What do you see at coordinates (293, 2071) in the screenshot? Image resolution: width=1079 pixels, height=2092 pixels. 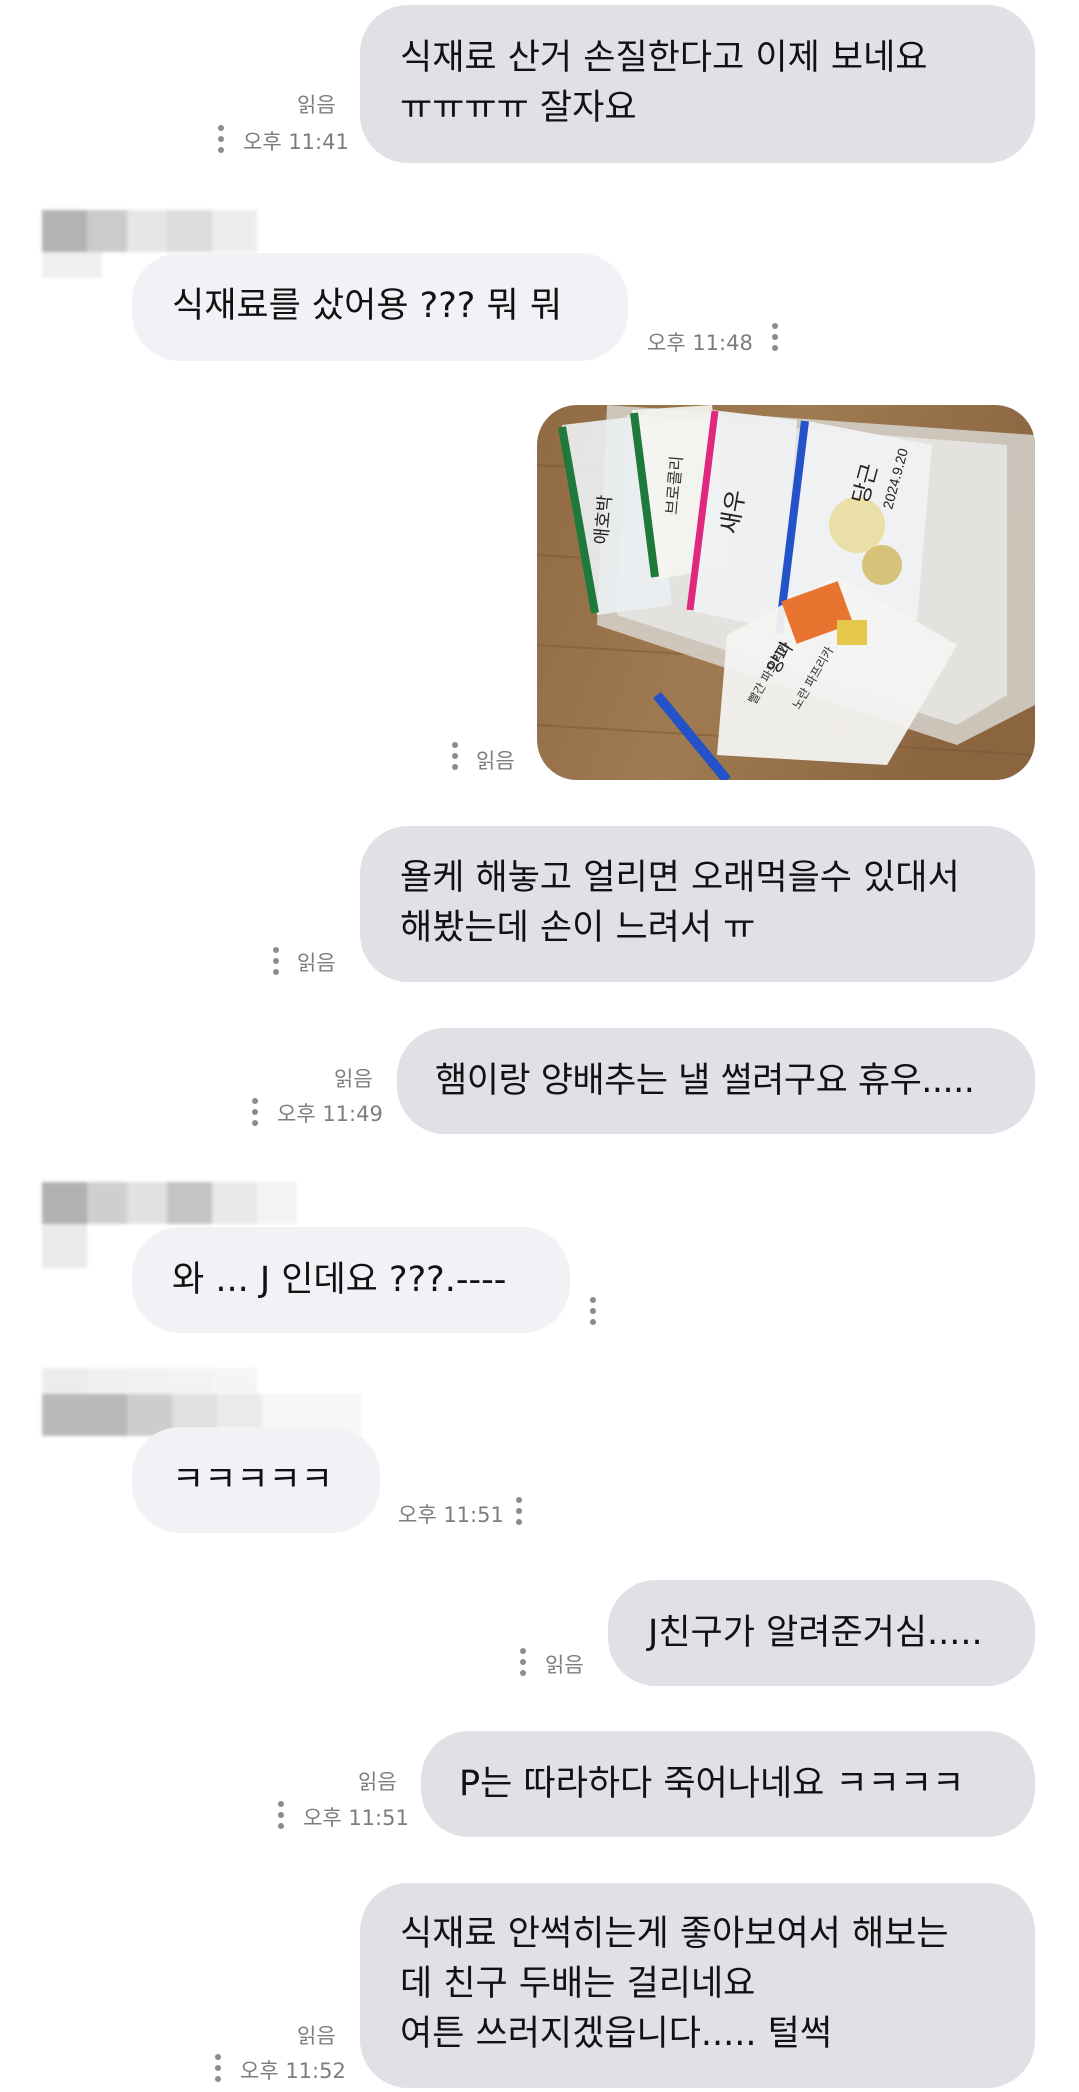 I see `message-time: 오후 11:52` at bounding box center [293, 2071].